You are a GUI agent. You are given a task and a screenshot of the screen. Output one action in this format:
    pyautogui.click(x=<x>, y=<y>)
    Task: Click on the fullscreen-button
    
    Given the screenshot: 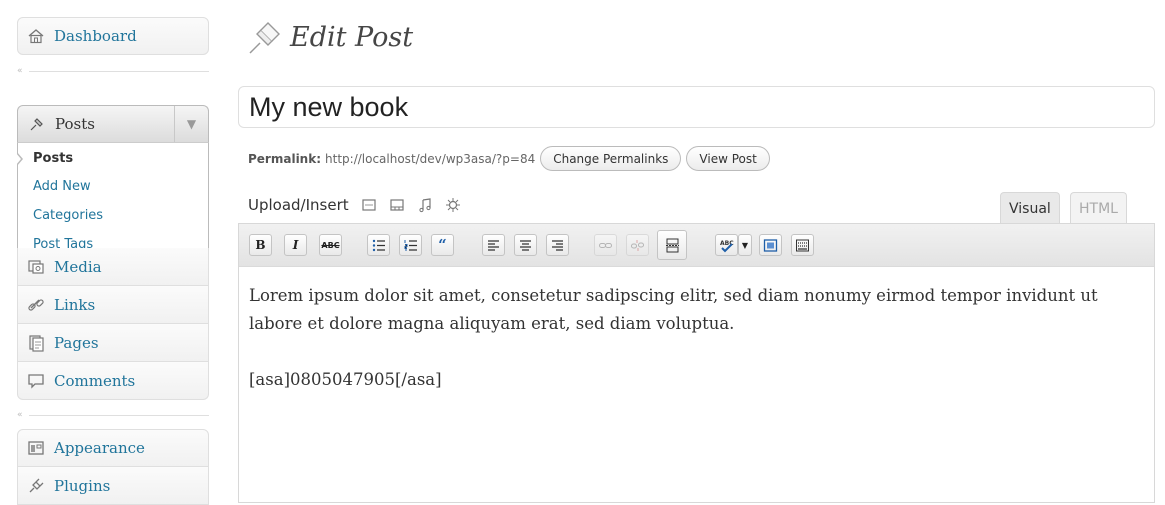 What is the action you would take?
    pyautogui.click(x=770, y=245)
    